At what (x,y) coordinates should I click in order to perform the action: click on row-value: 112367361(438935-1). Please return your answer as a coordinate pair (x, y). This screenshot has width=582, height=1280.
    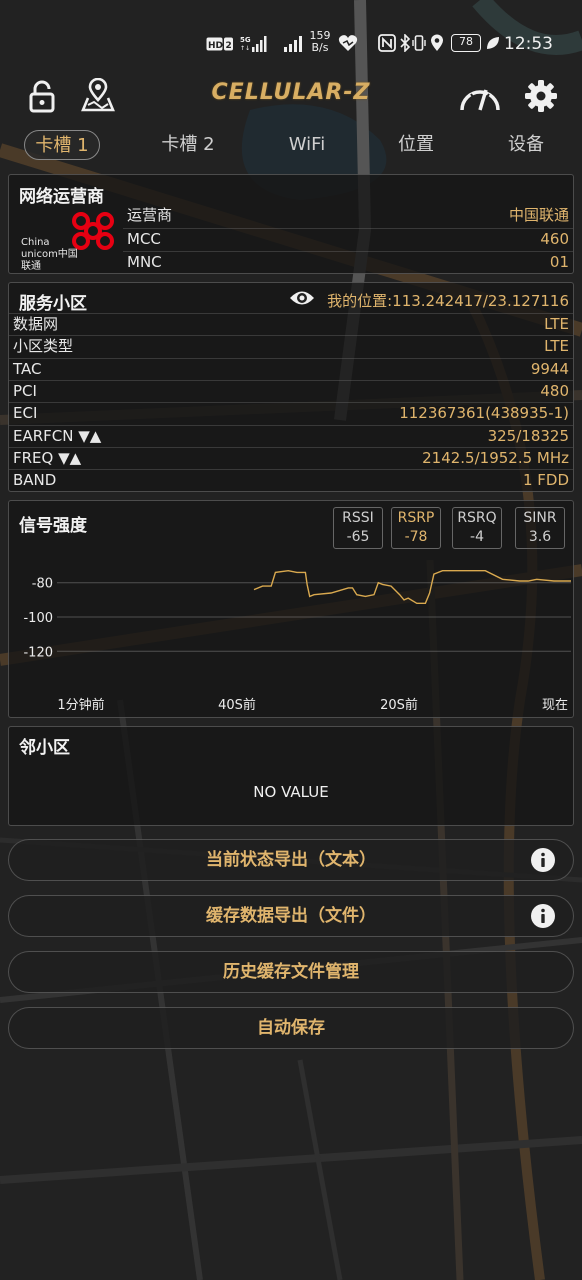
    Looking at the image, I should click on (484, 413).